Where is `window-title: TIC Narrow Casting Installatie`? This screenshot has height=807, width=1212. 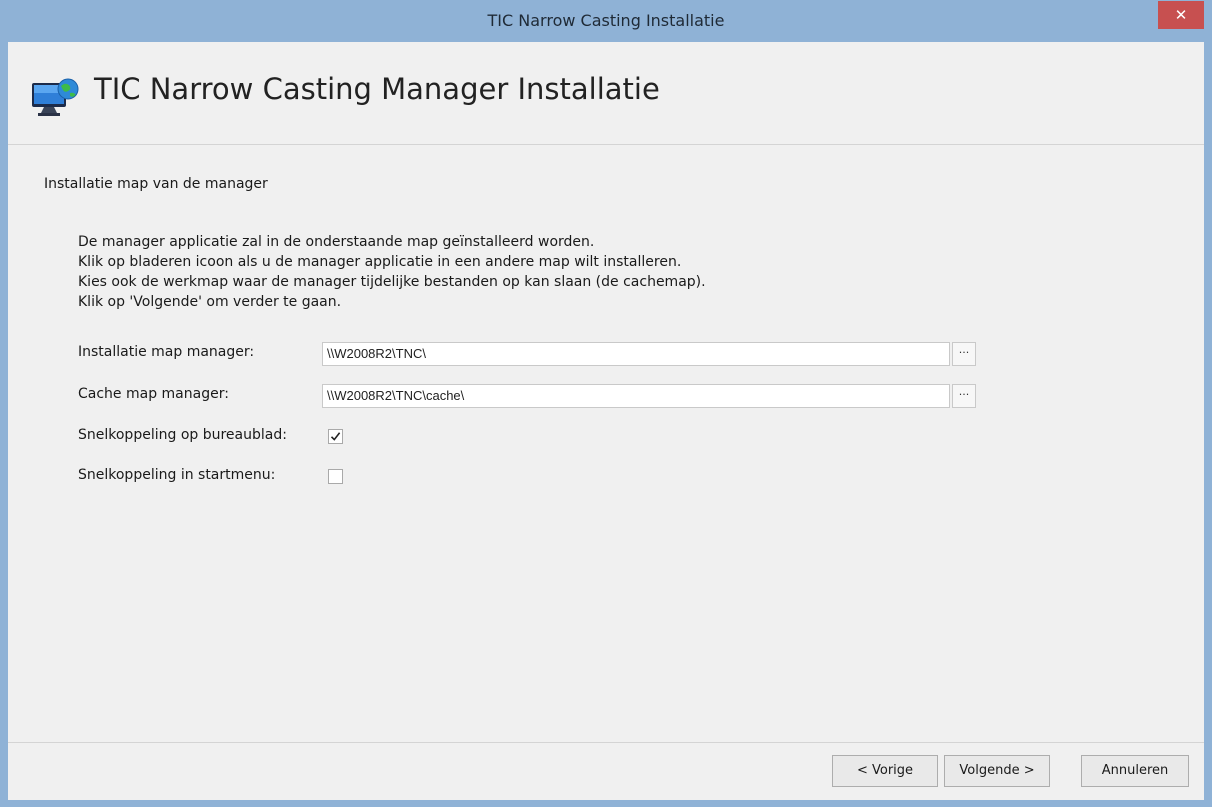
window-title: TIC Narrow Casting Installatie is located at coordinates (606, 20).